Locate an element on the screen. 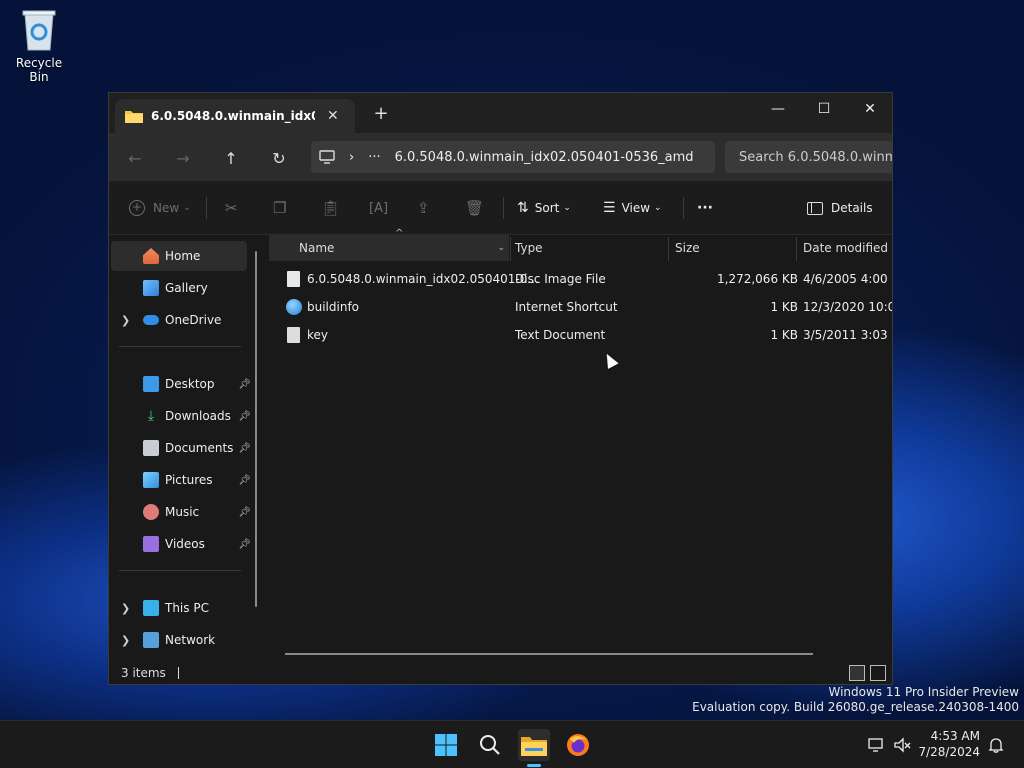 This screenshot has height=768, width=1024. more-options-button: ··· is located at coordinates (705, 208).